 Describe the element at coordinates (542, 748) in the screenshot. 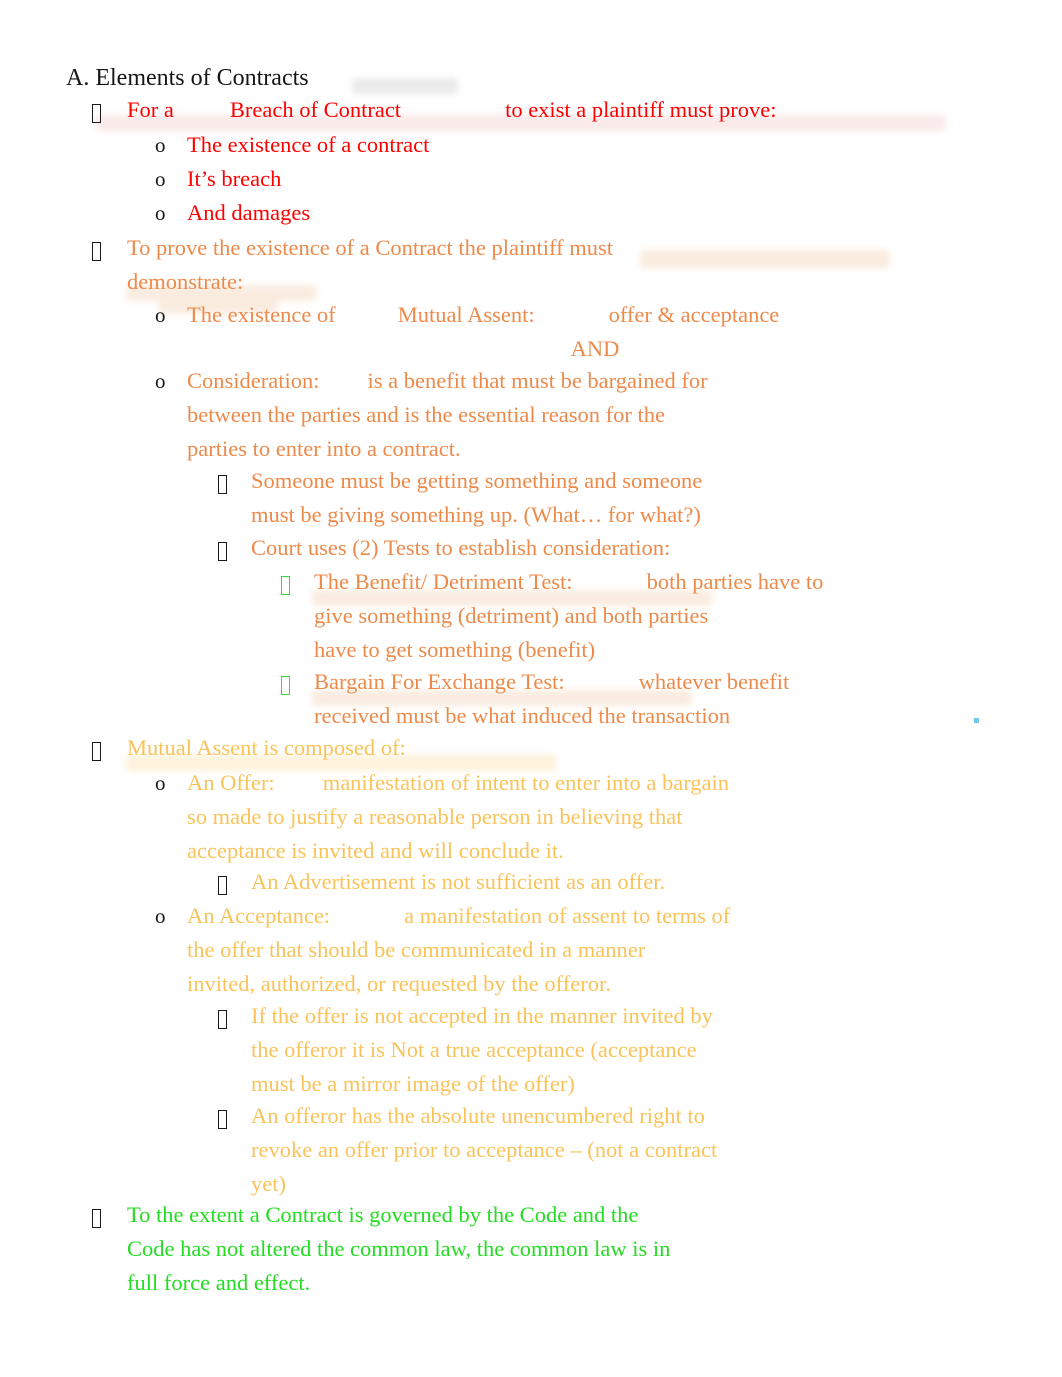

I see `outline-item-mutual-assent-section: Mutual Assent is composed of:` at that location.